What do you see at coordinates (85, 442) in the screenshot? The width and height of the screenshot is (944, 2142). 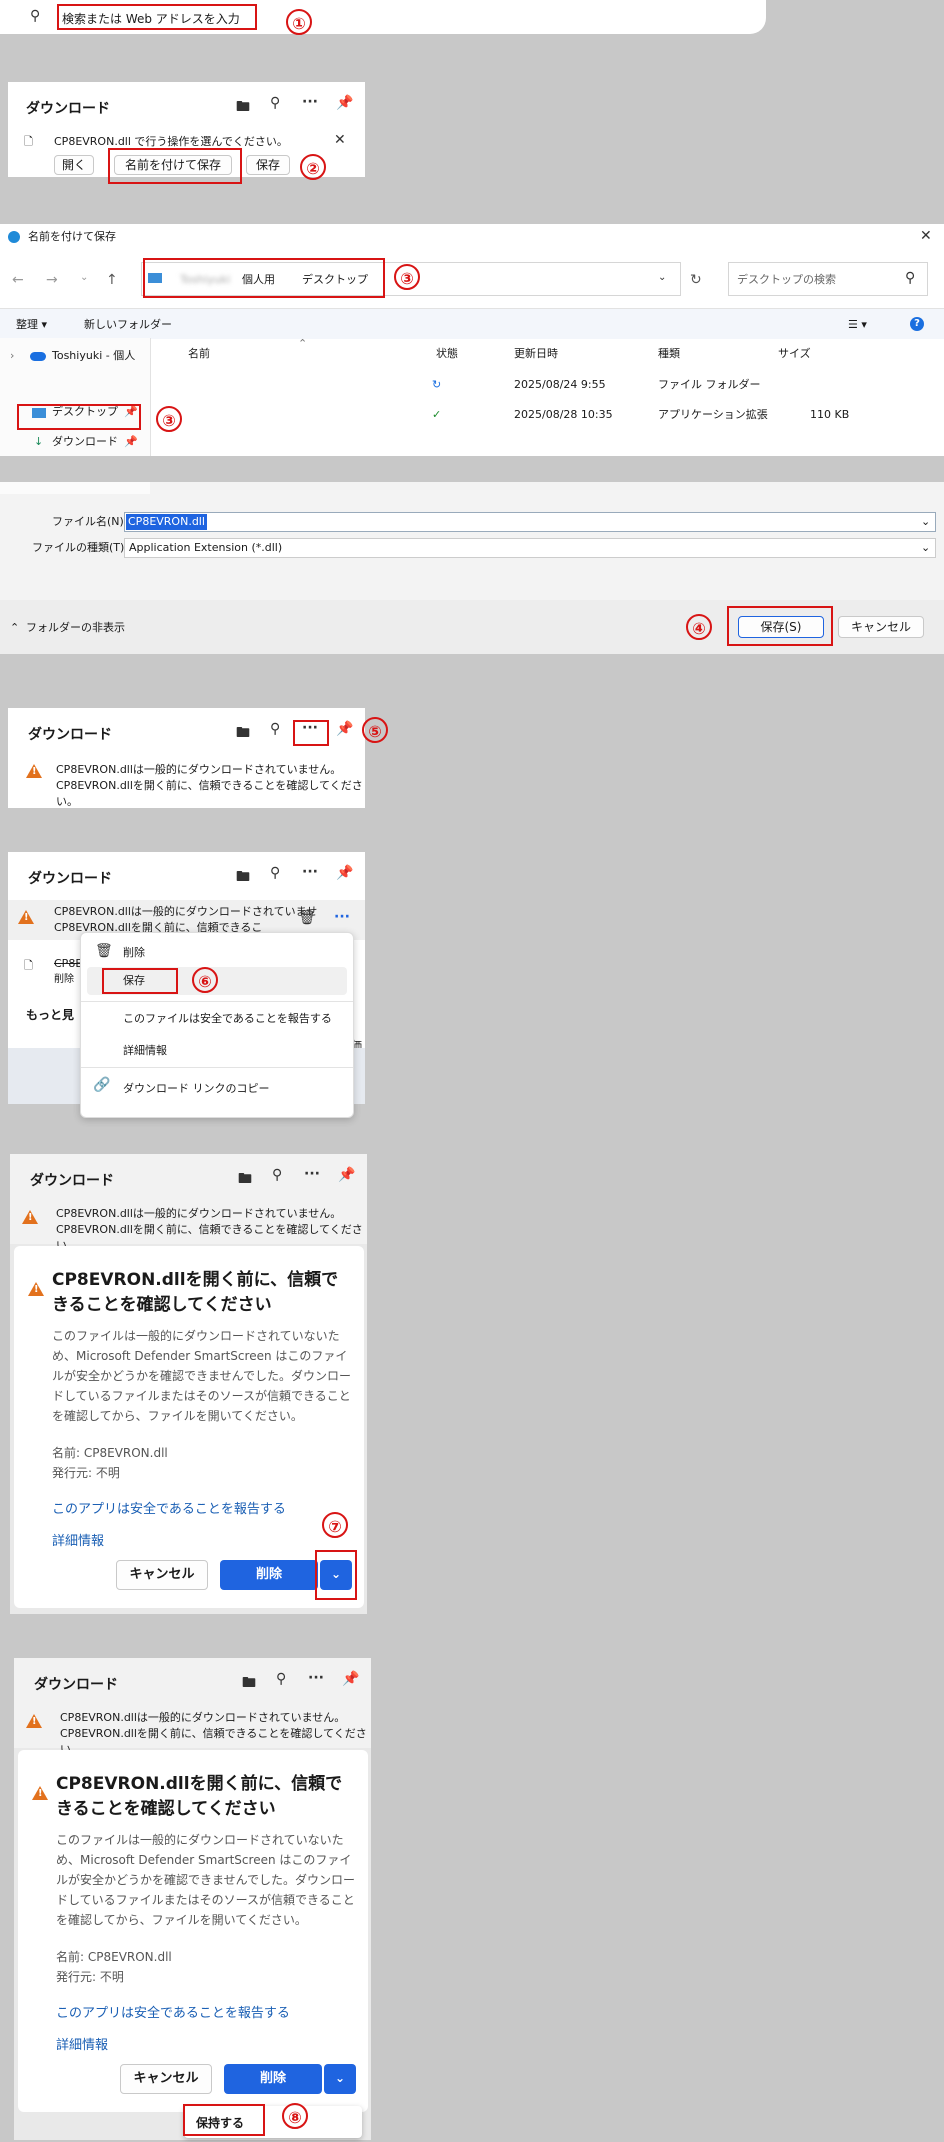 I see `tree-downloads: ダウンロード` at bounding box center [85, 442].